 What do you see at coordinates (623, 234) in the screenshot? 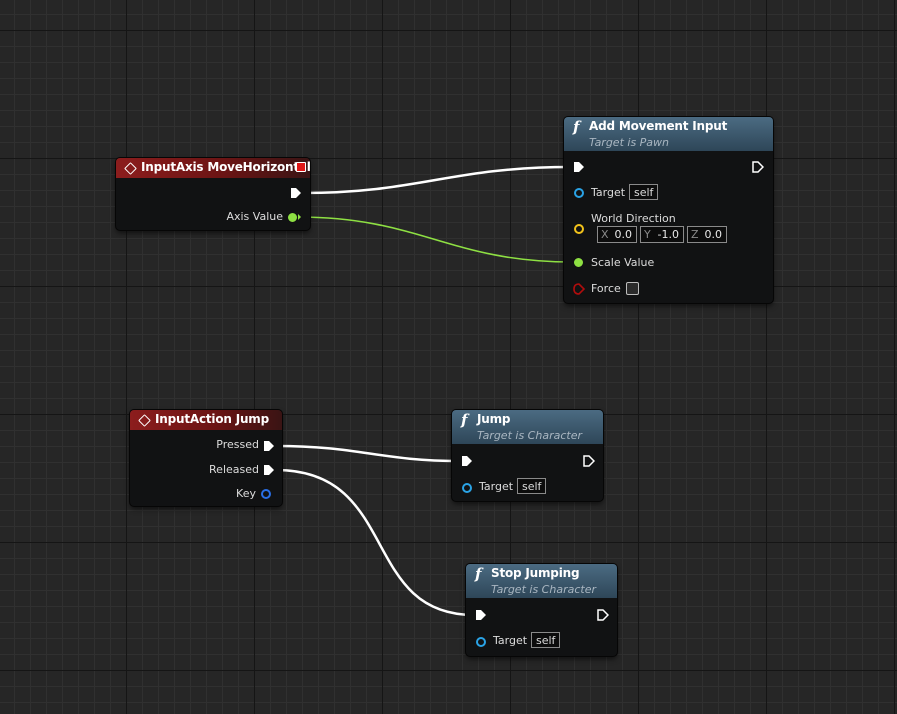
I see `x-value: 0.0` at bounding box center [623, 234].